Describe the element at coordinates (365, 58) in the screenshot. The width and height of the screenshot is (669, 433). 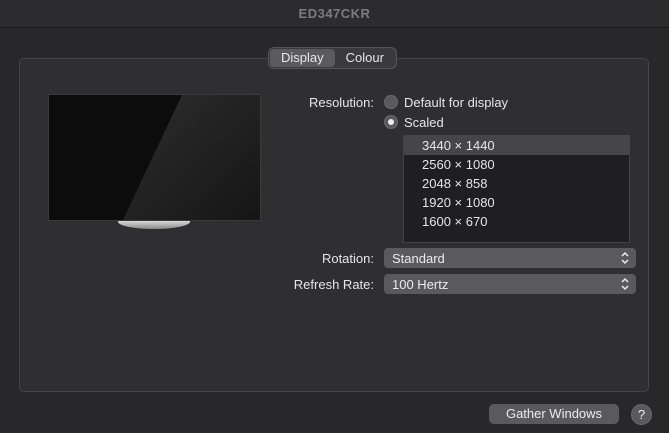
I see `tab-colour: Colour` at that location.